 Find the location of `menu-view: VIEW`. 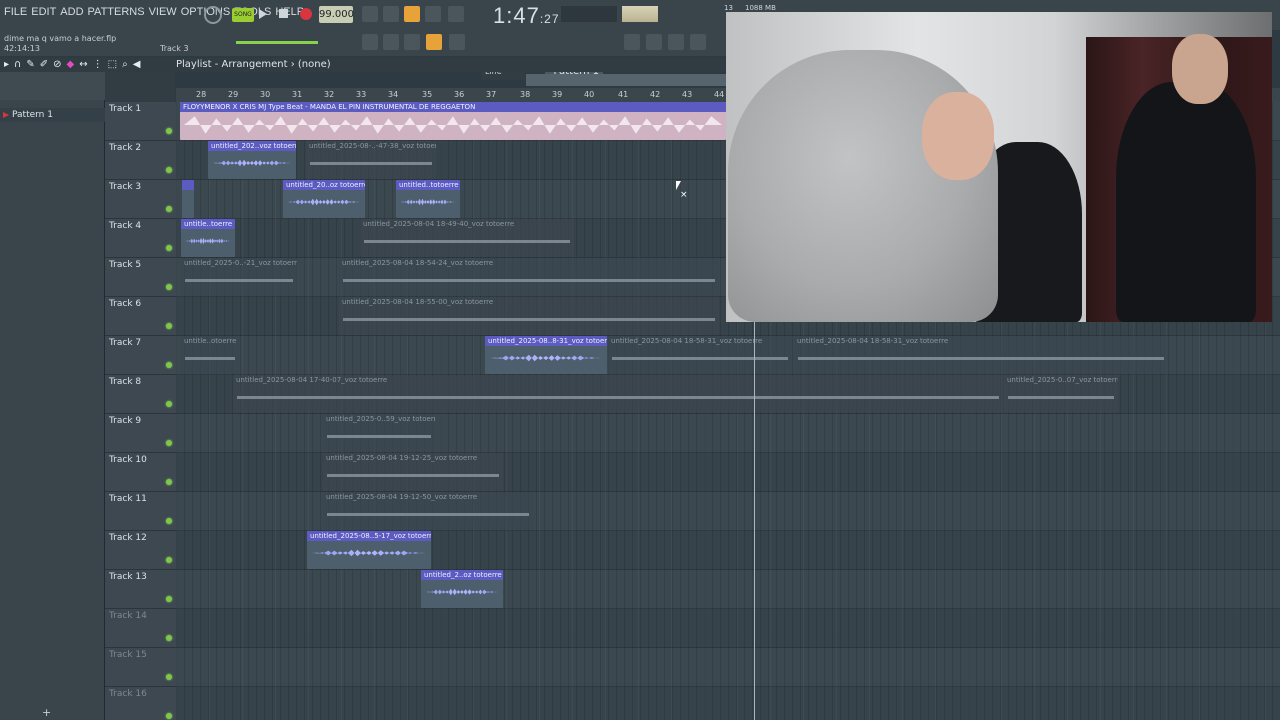

menu-view: VIEW is located at coordinates (163, 12).